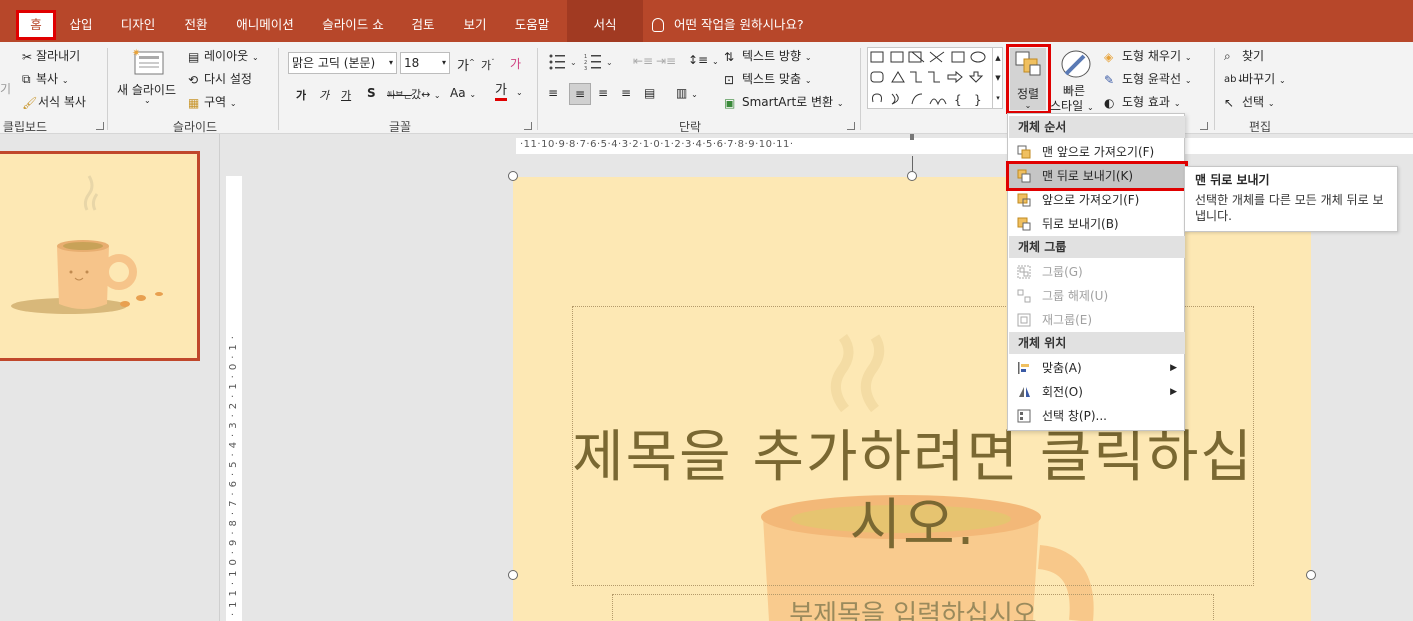  Describe the element at coordinates (1097, 152) in the screenshot. I see `menu-item-bring-to-front: 맨 앞으로 가져오기(F)` at that location.